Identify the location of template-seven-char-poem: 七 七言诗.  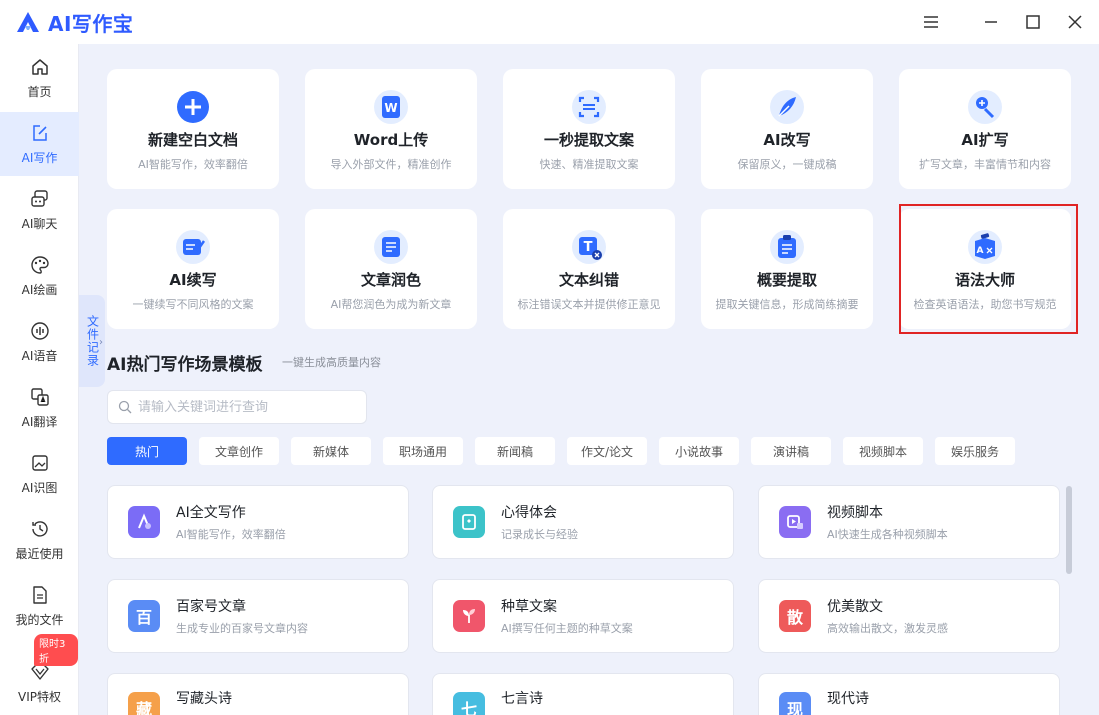
(583, 694).